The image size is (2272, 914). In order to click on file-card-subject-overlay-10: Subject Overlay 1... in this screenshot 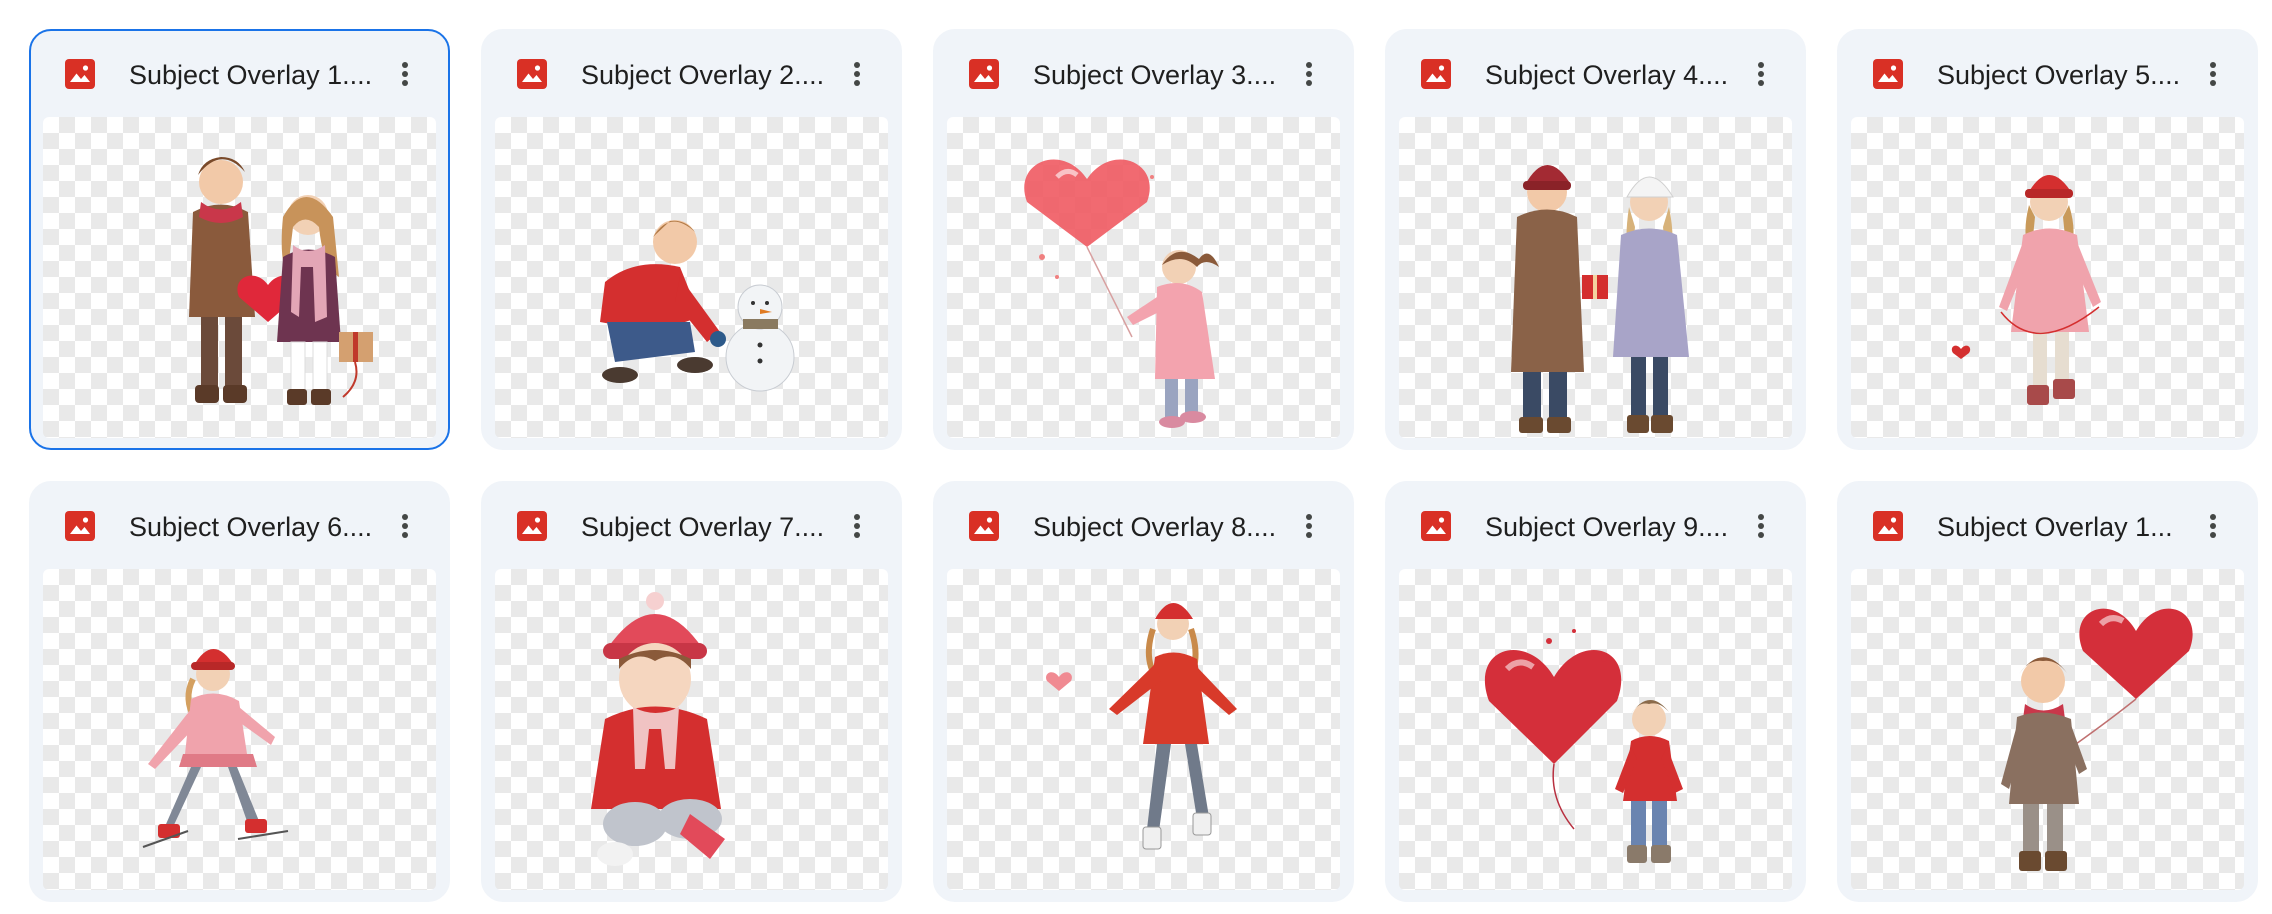, I will do `click(2047, 691)`.